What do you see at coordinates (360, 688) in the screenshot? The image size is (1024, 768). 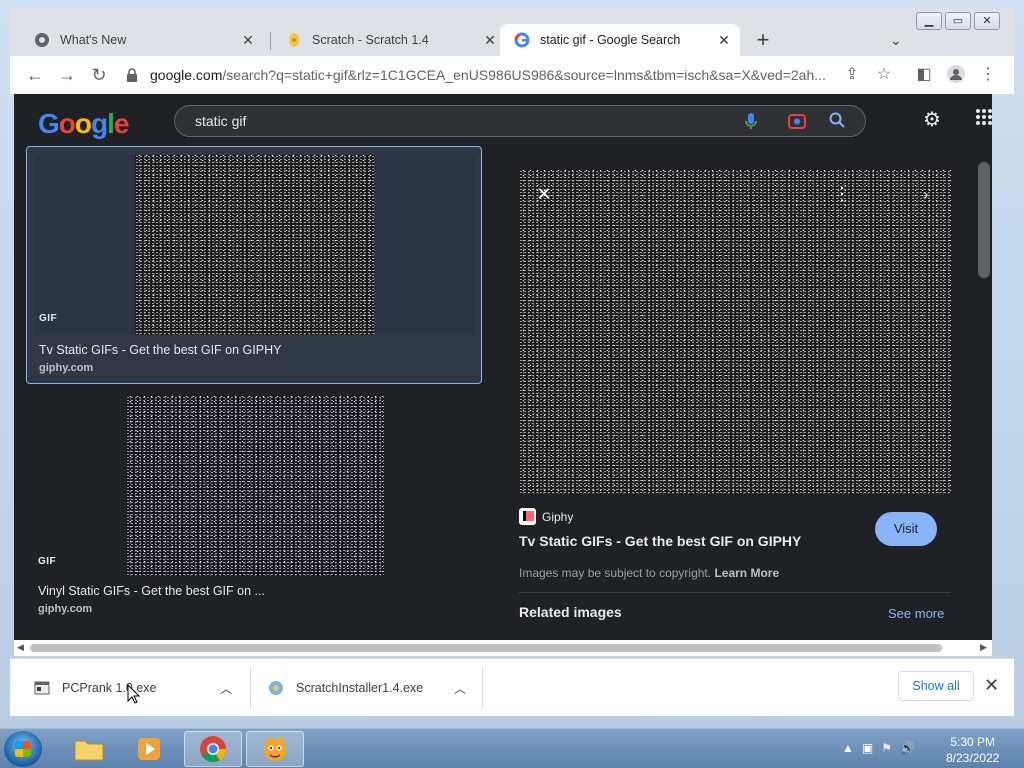 I see `download-filename: ScratchInstaller1.4.exe` at bounding box center [360, 688].